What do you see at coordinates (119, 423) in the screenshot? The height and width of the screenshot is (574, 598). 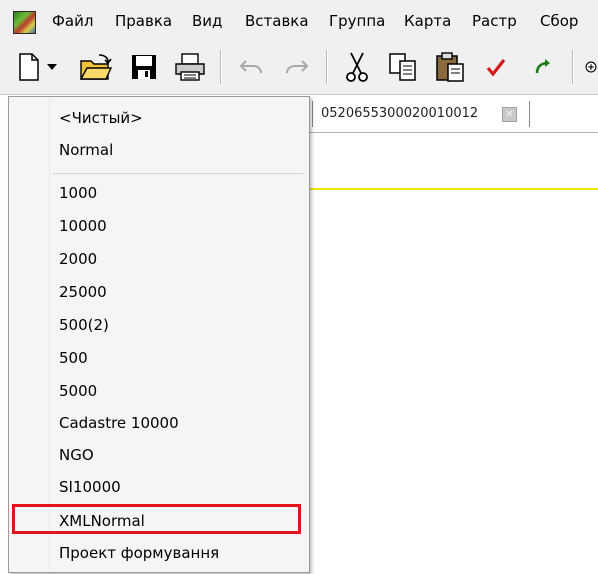 I see `template-item-label: Cadastre 10000` at bounding box center [119, 423].